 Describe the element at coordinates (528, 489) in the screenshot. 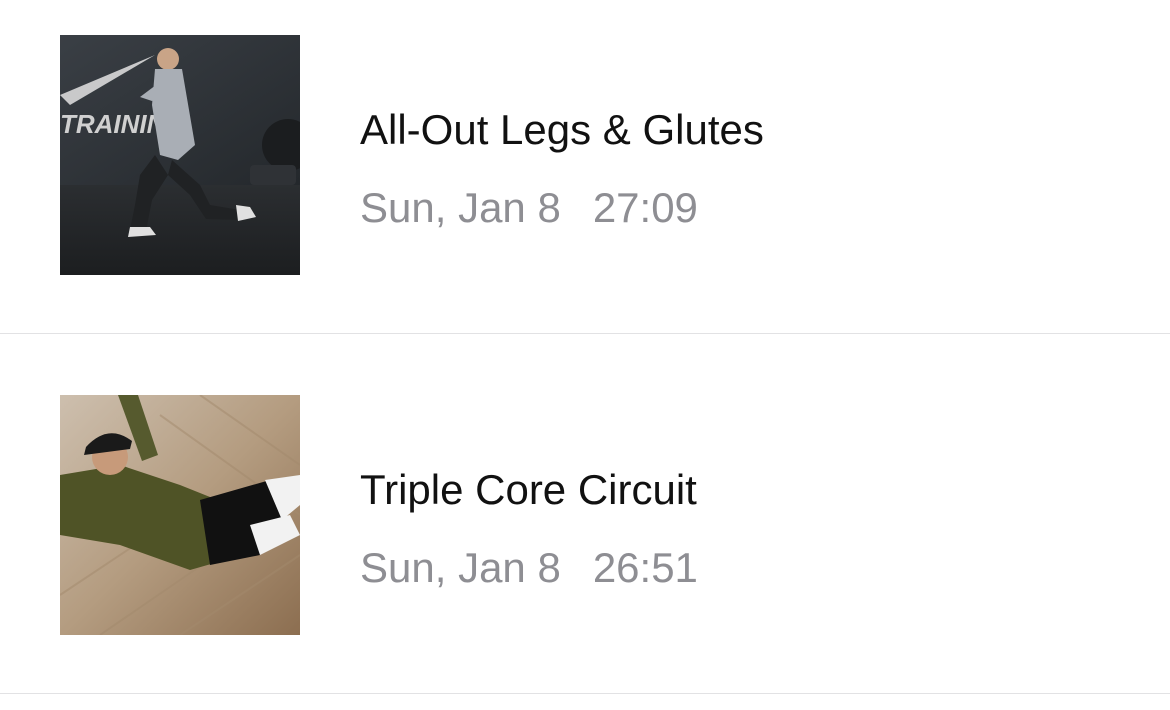

I see `workout-title: Triple Core Circuit` at that location.